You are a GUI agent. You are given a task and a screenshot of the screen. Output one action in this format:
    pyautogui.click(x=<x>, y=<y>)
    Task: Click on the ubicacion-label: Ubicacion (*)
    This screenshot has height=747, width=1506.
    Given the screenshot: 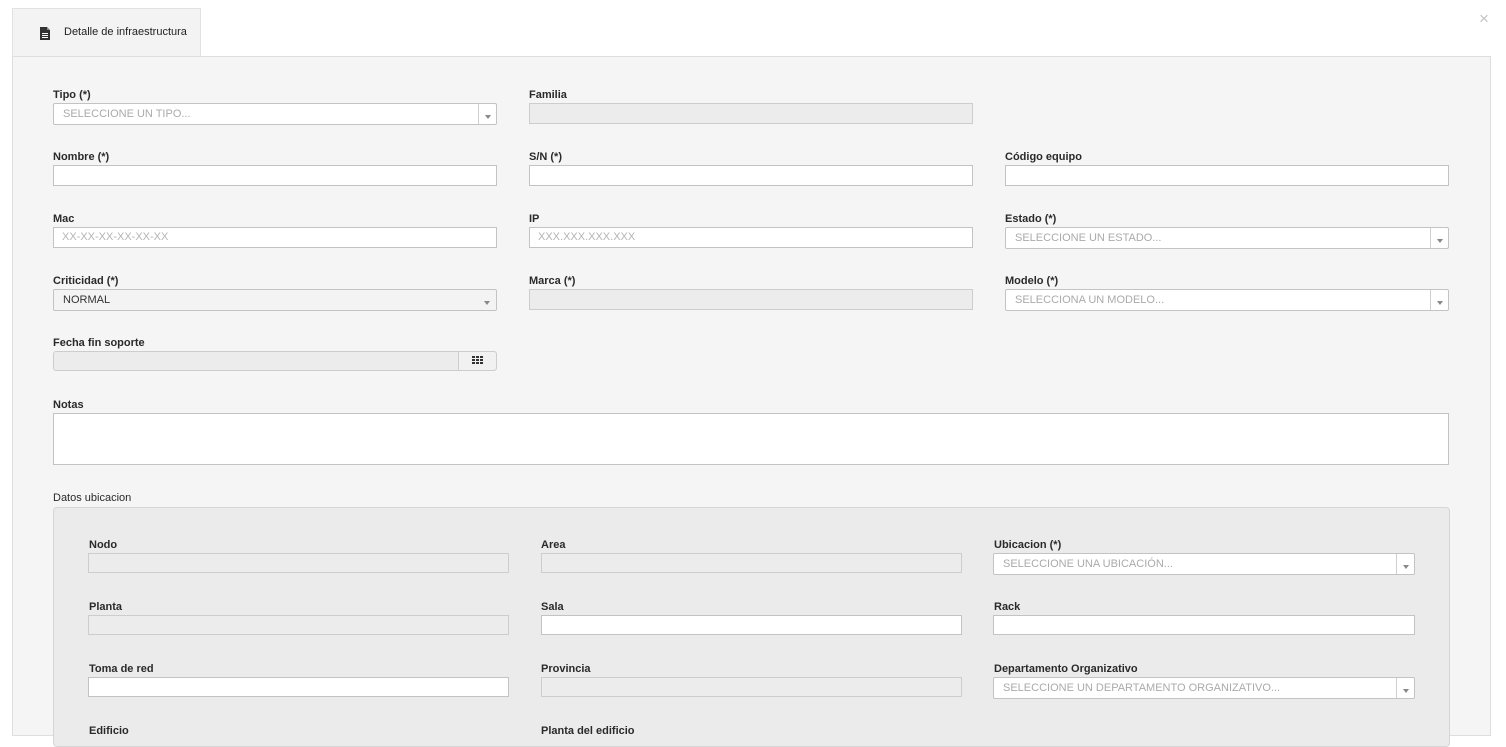 What is the action you would take?
    pyautogui.click(x=1028, y=545)
    